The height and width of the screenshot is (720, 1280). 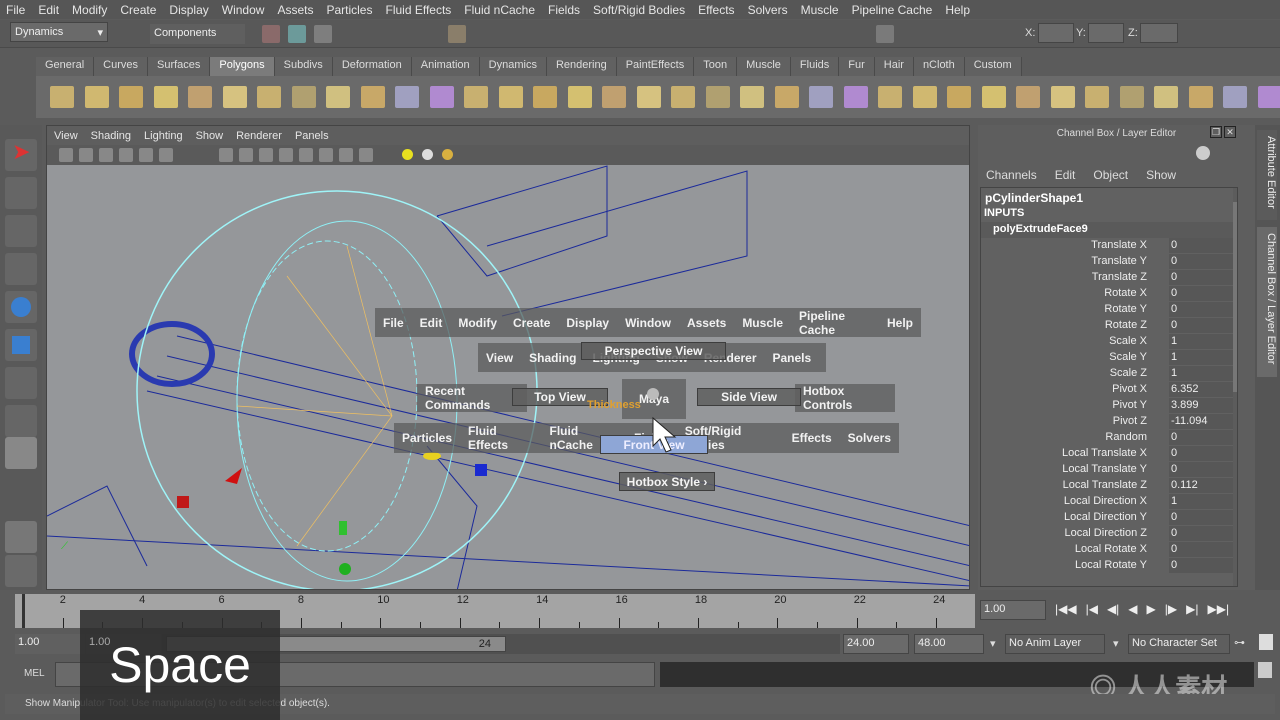 What do you see at coordinates (993, 643) in the screenshot?
I see `chevron-down-icon: ▾` at bounding box center [993, 643].